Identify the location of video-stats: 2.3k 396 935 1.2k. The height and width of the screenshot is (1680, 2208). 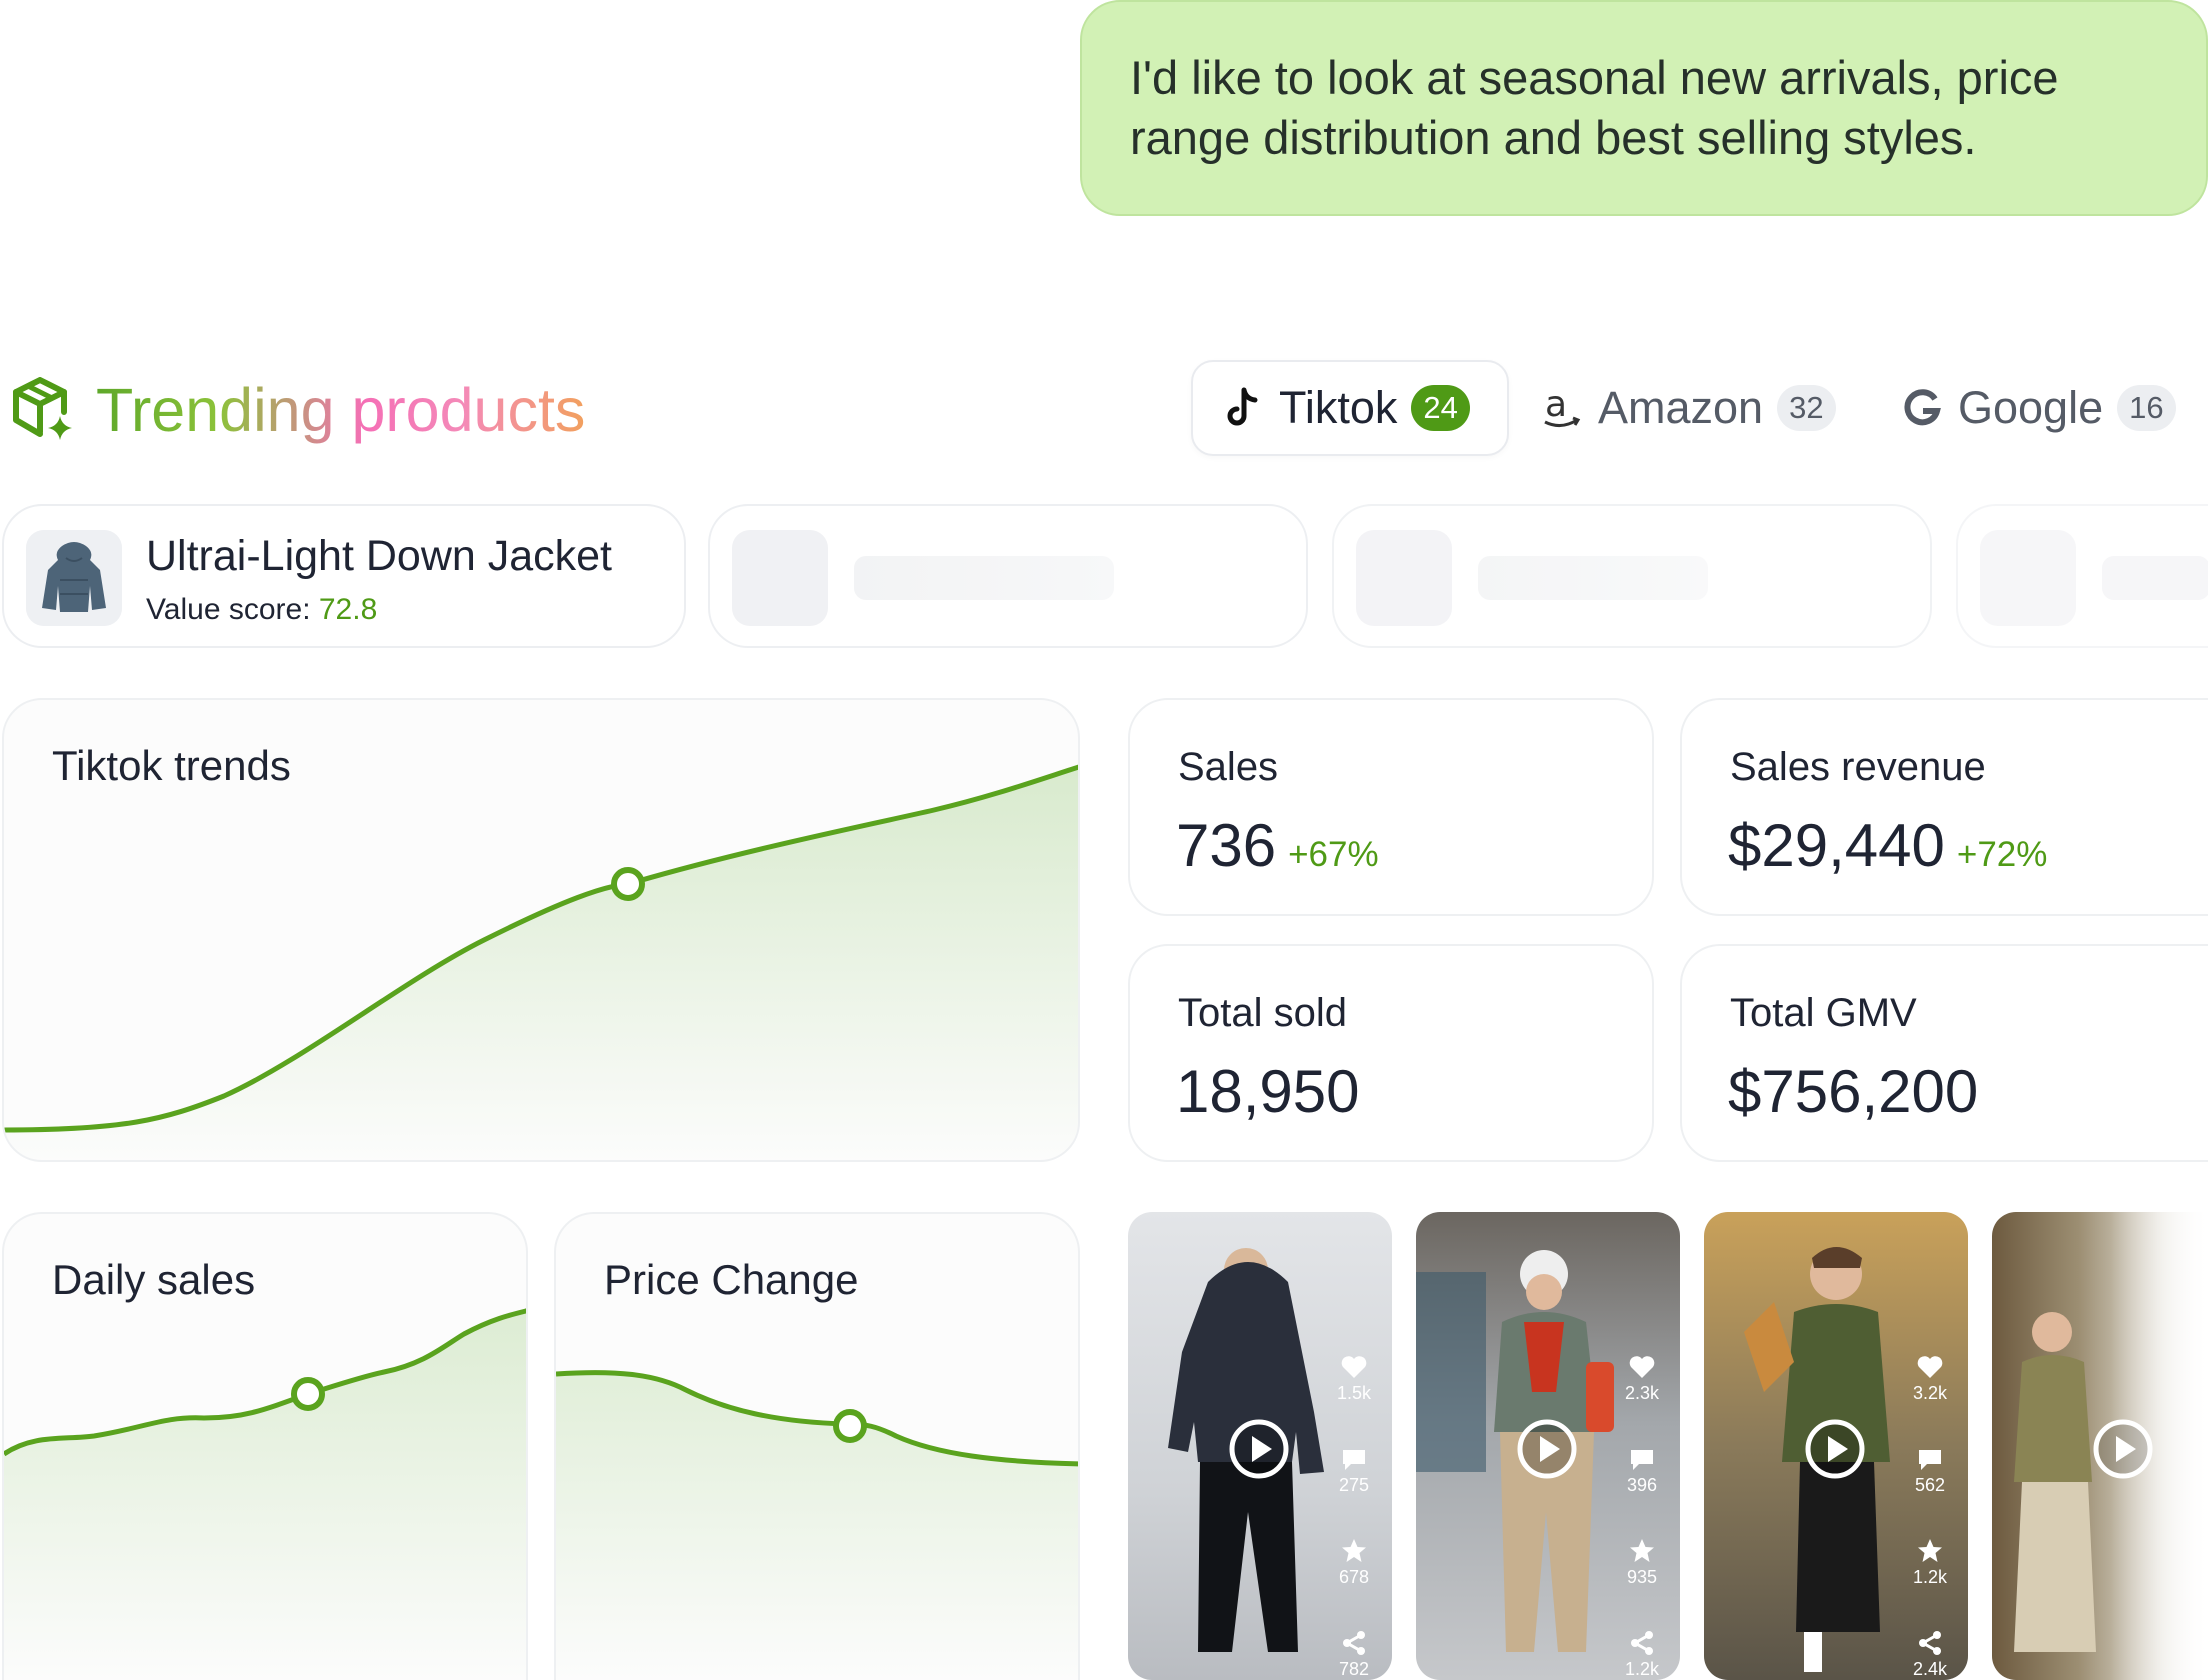
(1642, 1516).